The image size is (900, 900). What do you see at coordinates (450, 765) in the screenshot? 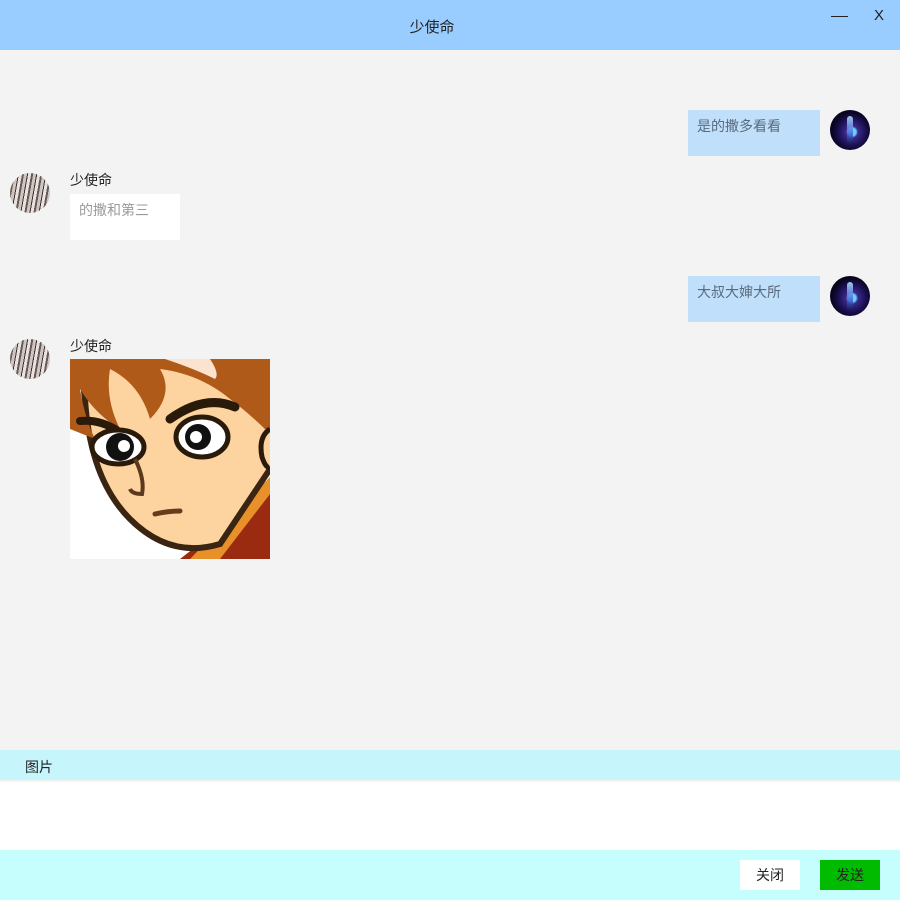
I see `input-toolbar: 图片` at bounding box center [450, 765].